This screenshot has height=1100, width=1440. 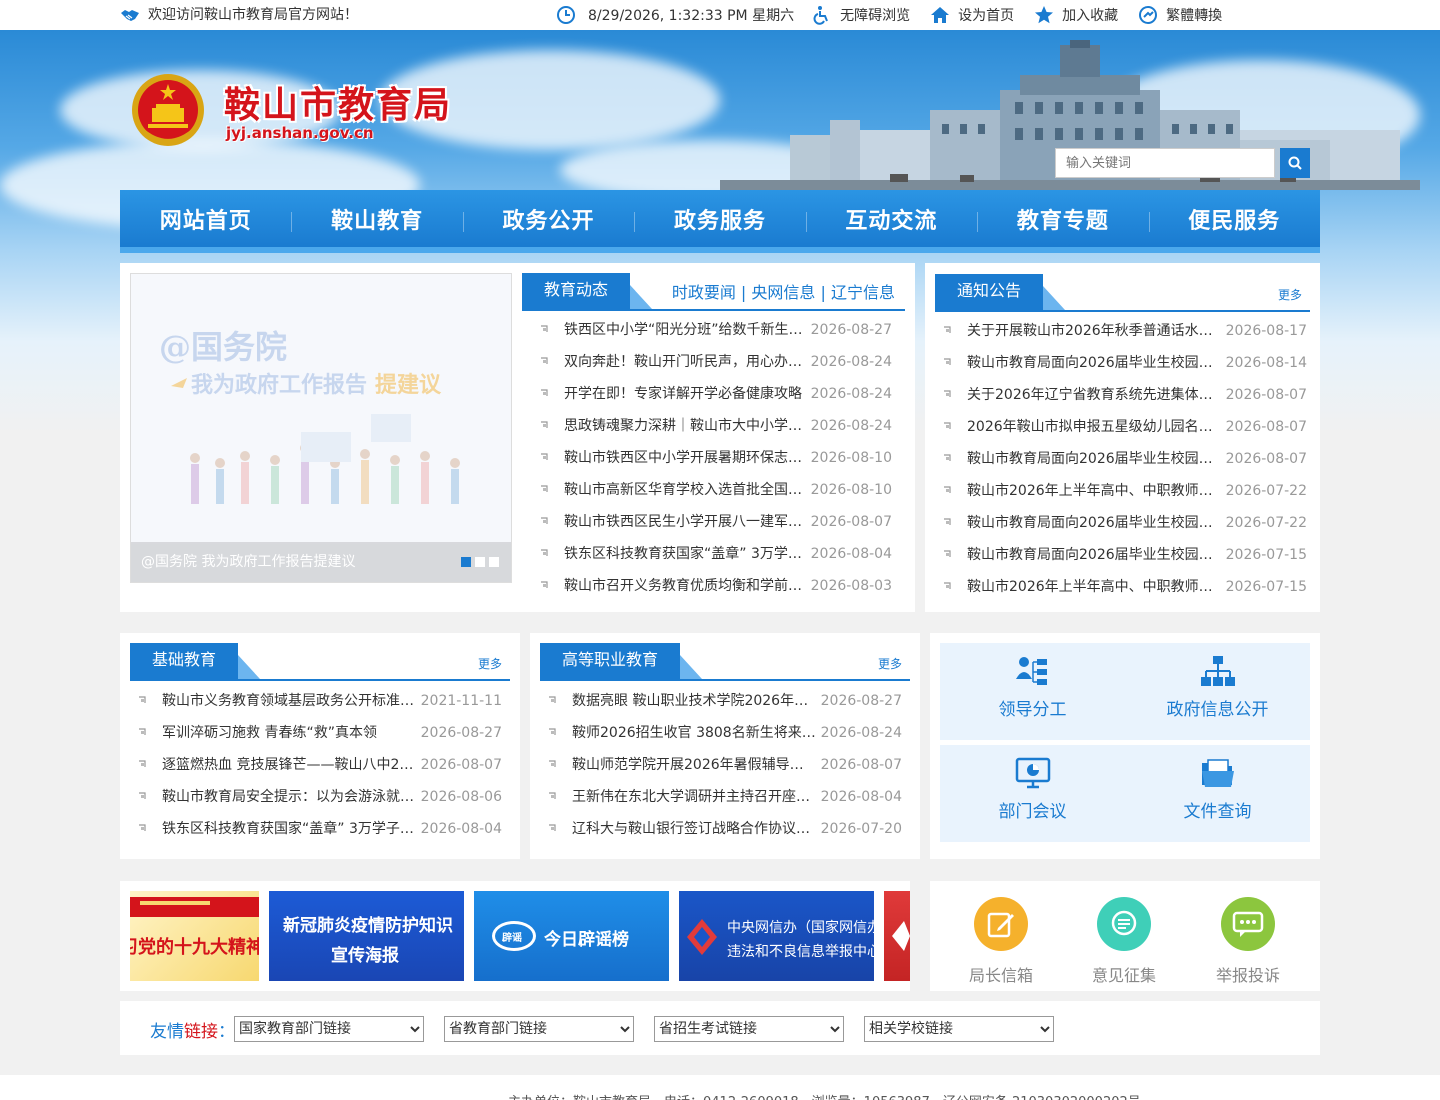 I want to click on select-exam-links: 省招生考试链接, so click(x=749, y=1029).